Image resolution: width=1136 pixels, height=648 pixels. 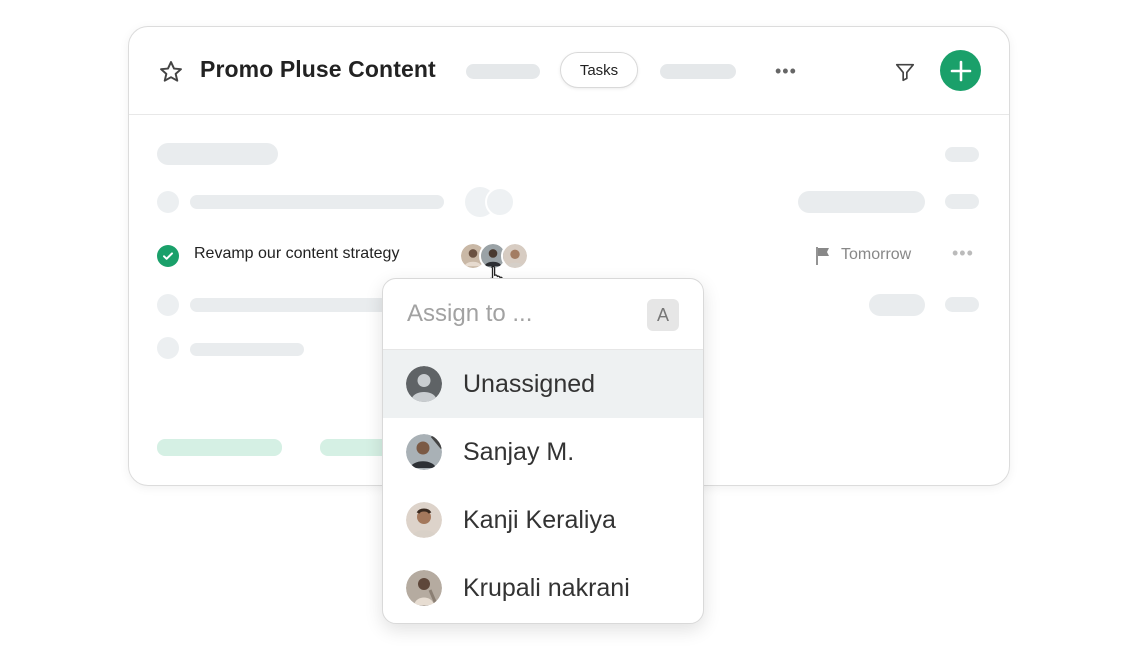 I want to click on tag-placeholder, so click(x=219, y=447).